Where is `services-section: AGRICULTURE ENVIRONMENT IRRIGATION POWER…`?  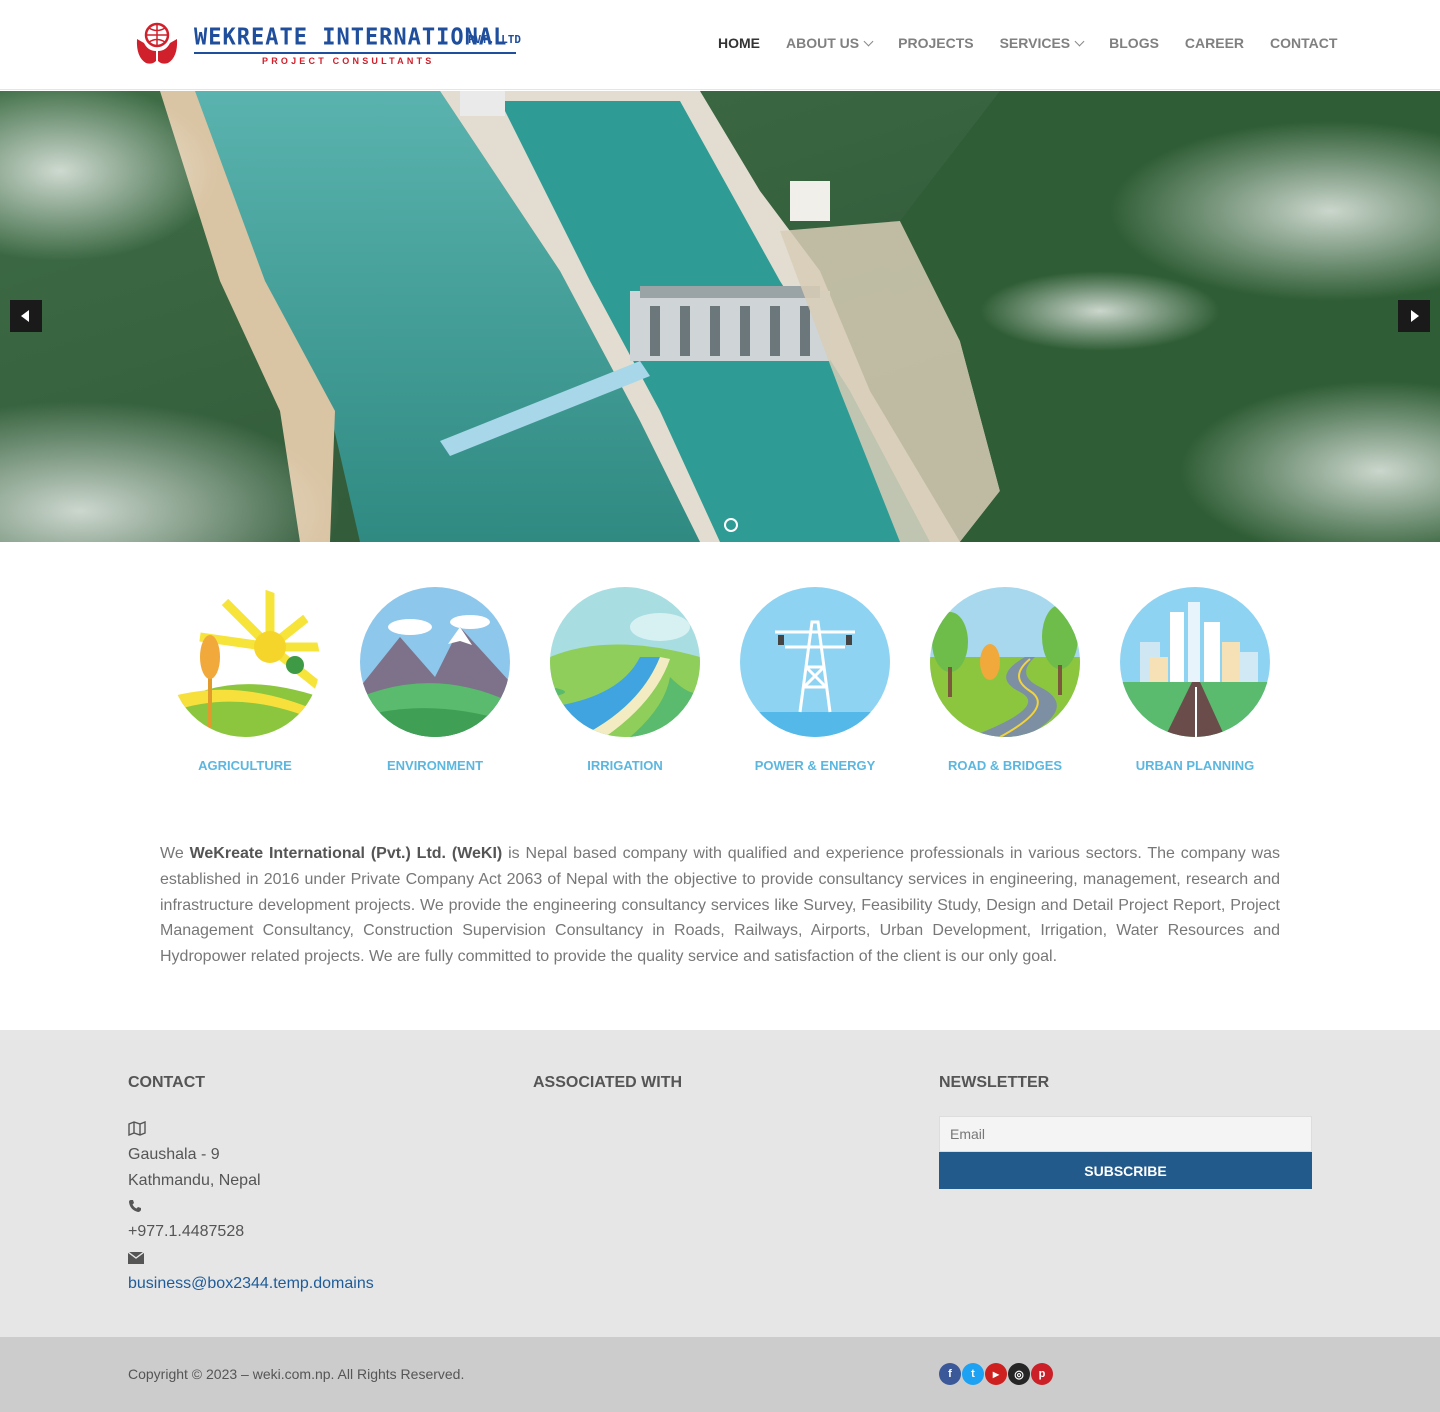 services-section: AGRICULTURE ENVIRONMENT IRRIGATION POWER… is located at coordinates (720, 682).